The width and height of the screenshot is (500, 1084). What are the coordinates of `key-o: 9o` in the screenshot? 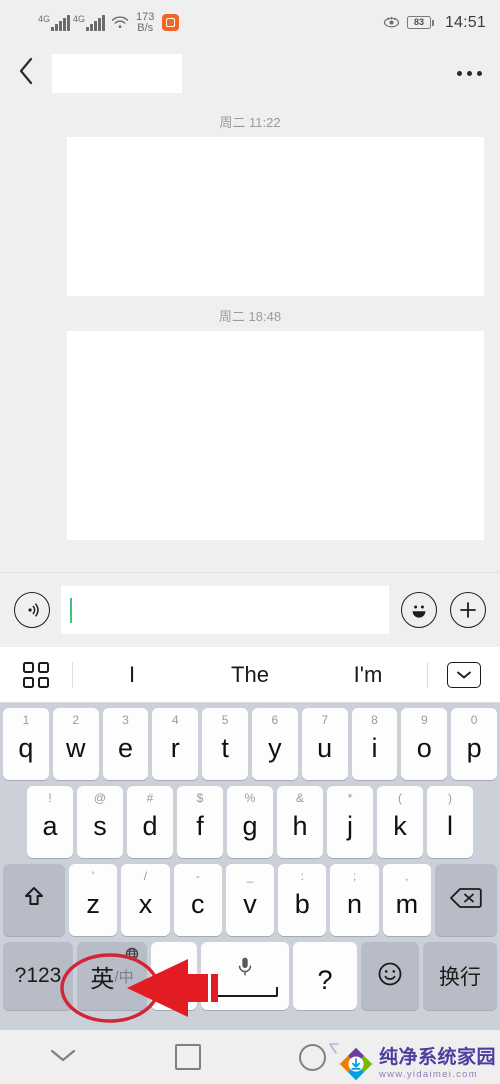 It's located at (424, 744).